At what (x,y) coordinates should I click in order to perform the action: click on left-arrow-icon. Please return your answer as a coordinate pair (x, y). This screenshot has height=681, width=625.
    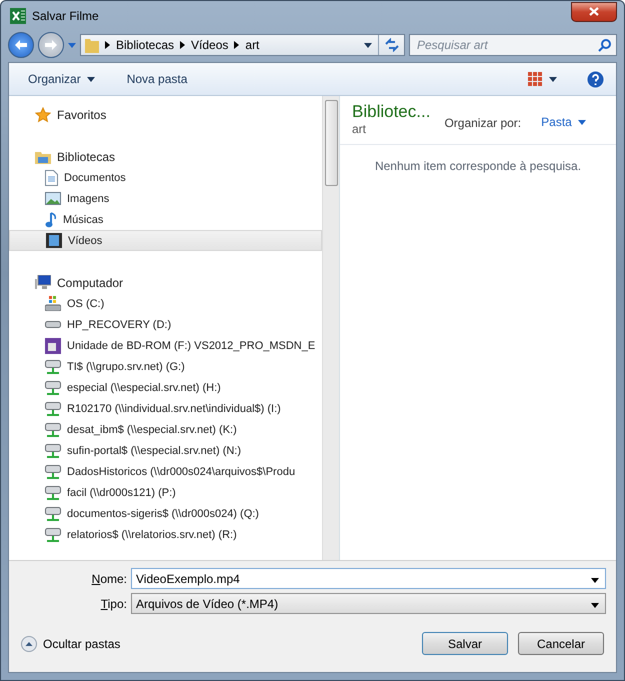
    Looking at the image, I should click on (21, 45).